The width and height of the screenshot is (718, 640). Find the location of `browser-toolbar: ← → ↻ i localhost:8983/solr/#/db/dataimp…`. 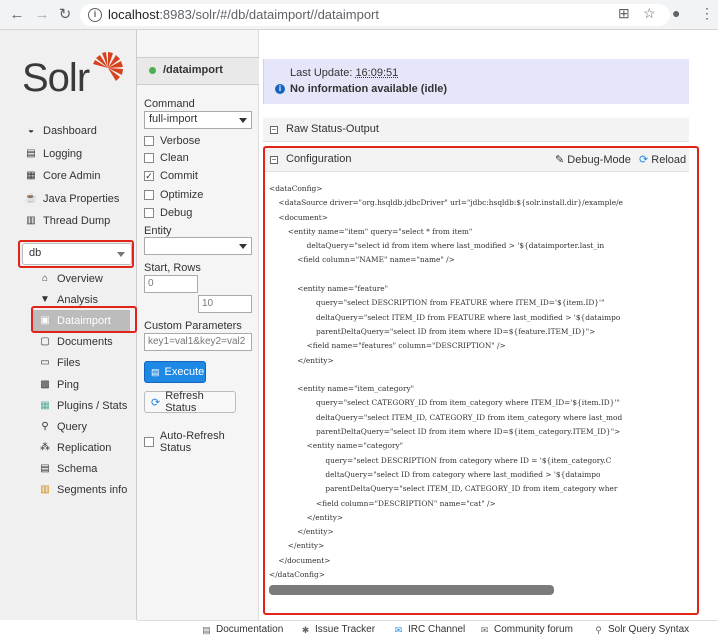

browser-toolbar: ← → ↻ i localhost:8983/solr/#/db/dataimp… is located at coordinates (359, 15).